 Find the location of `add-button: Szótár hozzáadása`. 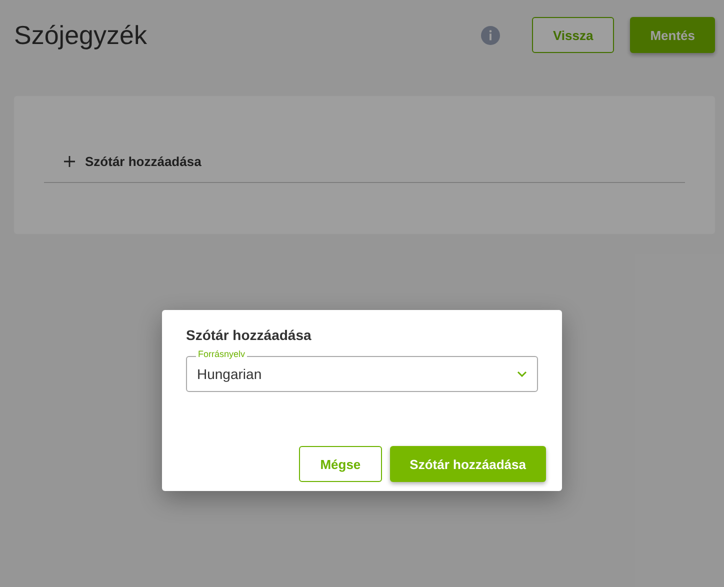

add-button: Szótár hozzáadása is located at coordinates (468, 464).